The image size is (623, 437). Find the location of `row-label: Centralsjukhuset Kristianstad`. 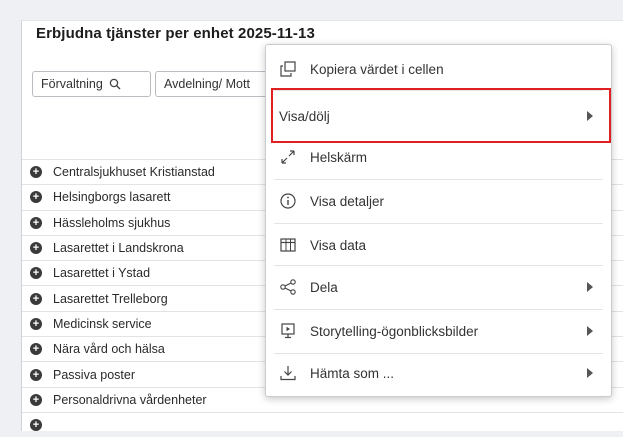

row-label: Centralsjukhuset Kristianstad is located at coordinates (134, 172).